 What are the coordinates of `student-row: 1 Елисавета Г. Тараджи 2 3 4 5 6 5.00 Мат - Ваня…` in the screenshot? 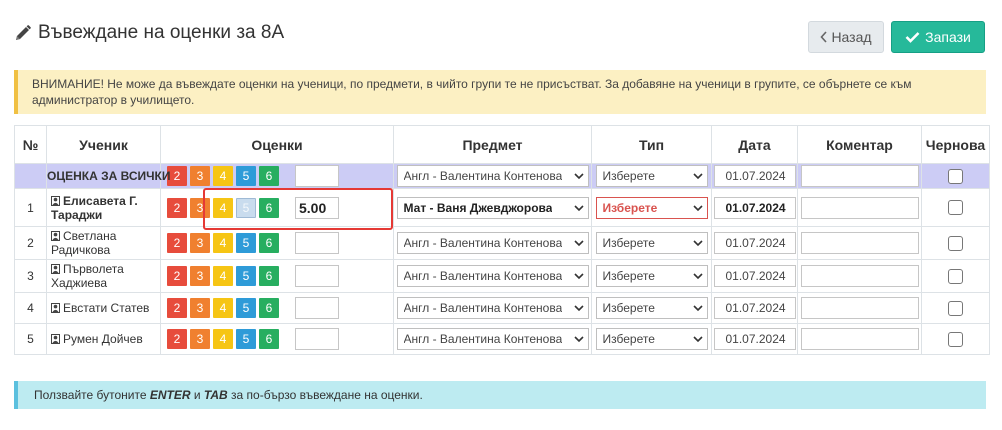 It's located at (502, 207).